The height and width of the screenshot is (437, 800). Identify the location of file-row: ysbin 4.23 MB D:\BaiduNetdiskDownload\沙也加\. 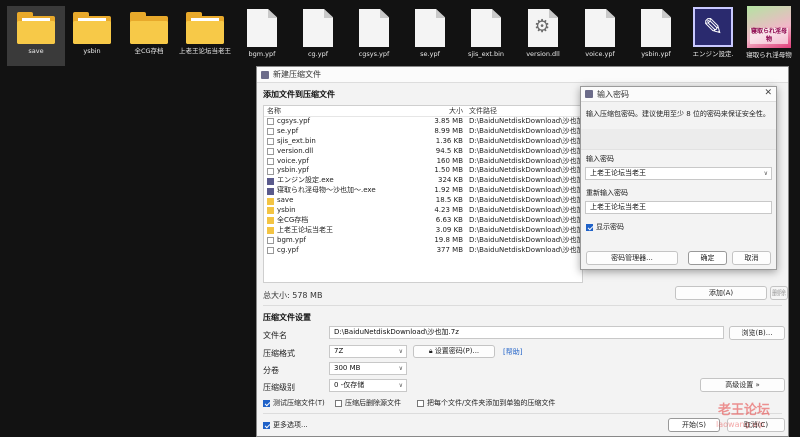
(423, 211).